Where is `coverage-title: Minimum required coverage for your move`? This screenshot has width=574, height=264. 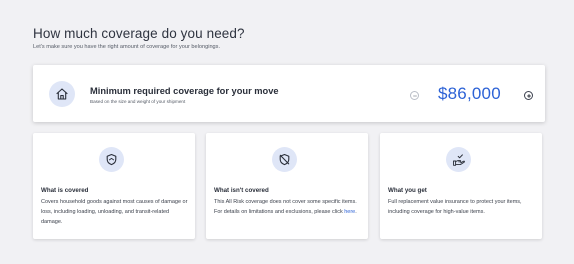 coverage-title: Minimum required coverage for your move is located at coordinates (184, 91).